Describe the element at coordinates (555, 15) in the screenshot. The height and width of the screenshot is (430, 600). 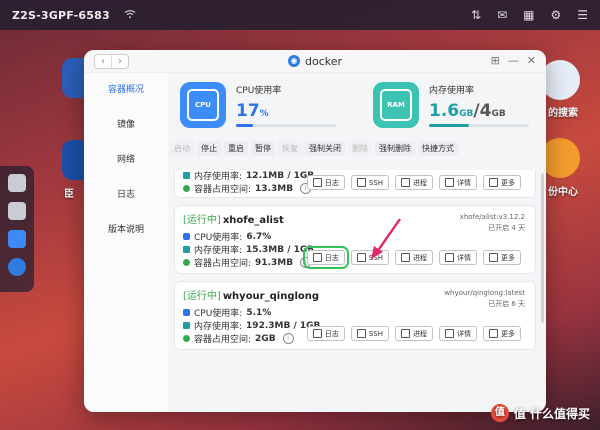
I see `settings-icon: ⚙` at that location.